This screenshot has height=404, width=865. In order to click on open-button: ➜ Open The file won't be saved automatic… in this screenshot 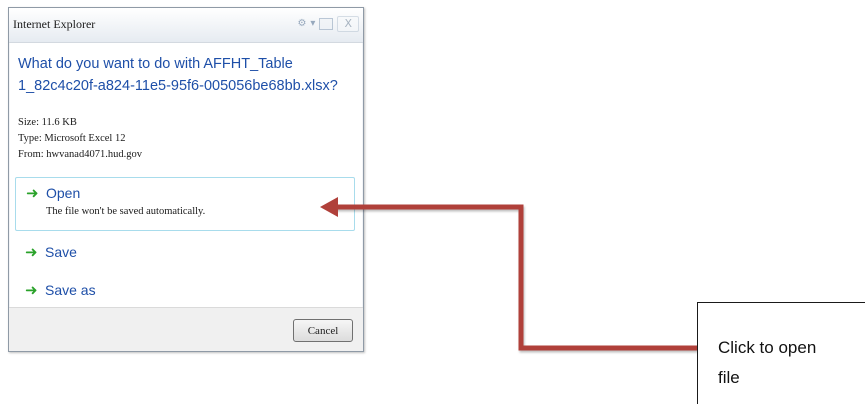, I will do `click(185, 204)`.